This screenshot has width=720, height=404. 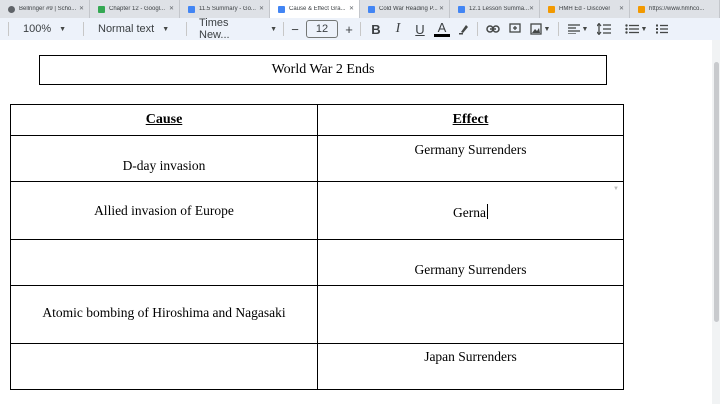 I want to click on browser-tab: Bellringer #9 | Scho... ✕, so click(x=45, y=9).